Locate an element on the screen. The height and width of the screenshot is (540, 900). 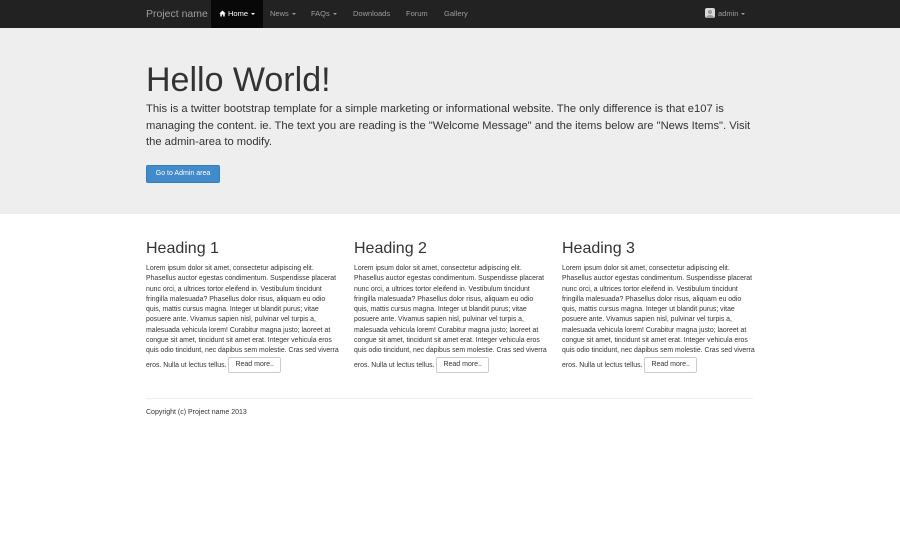
news-heading: Heading 1 is located at coordinates (182, 248).